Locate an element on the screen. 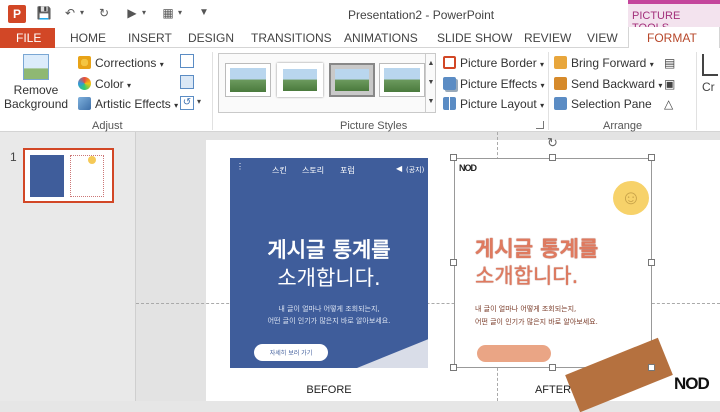  before-subtext-1: 내 글이 얼마나 어떻게 조회되는지, is located at coordinates (329, 309).